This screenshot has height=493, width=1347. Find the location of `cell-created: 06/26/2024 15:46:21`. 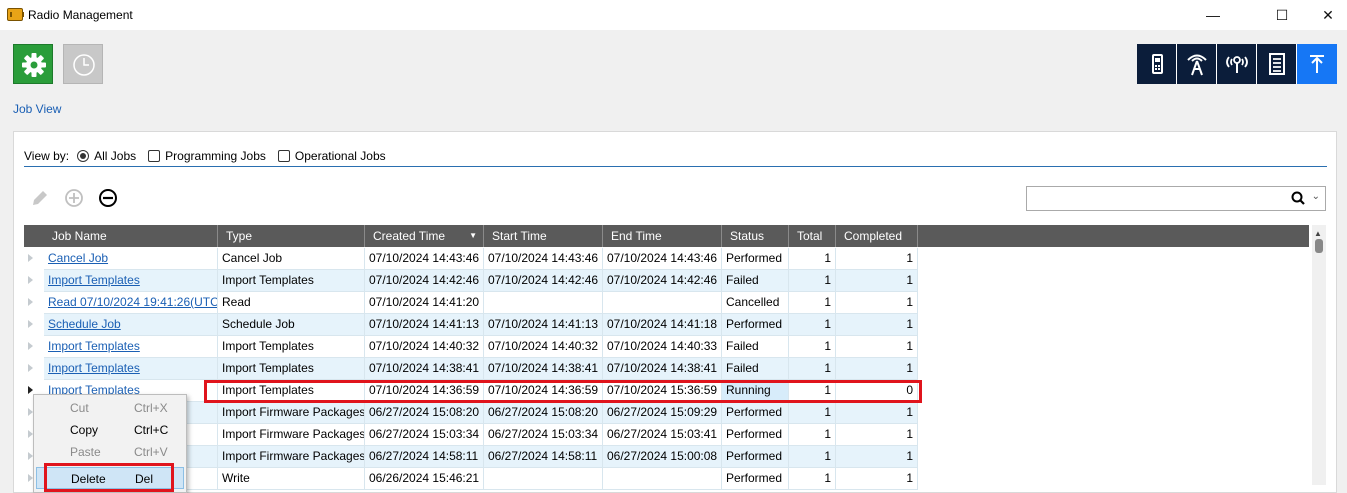

cell-created: 06/26/2024 15:46:21 is located at coordinates (424, 479).